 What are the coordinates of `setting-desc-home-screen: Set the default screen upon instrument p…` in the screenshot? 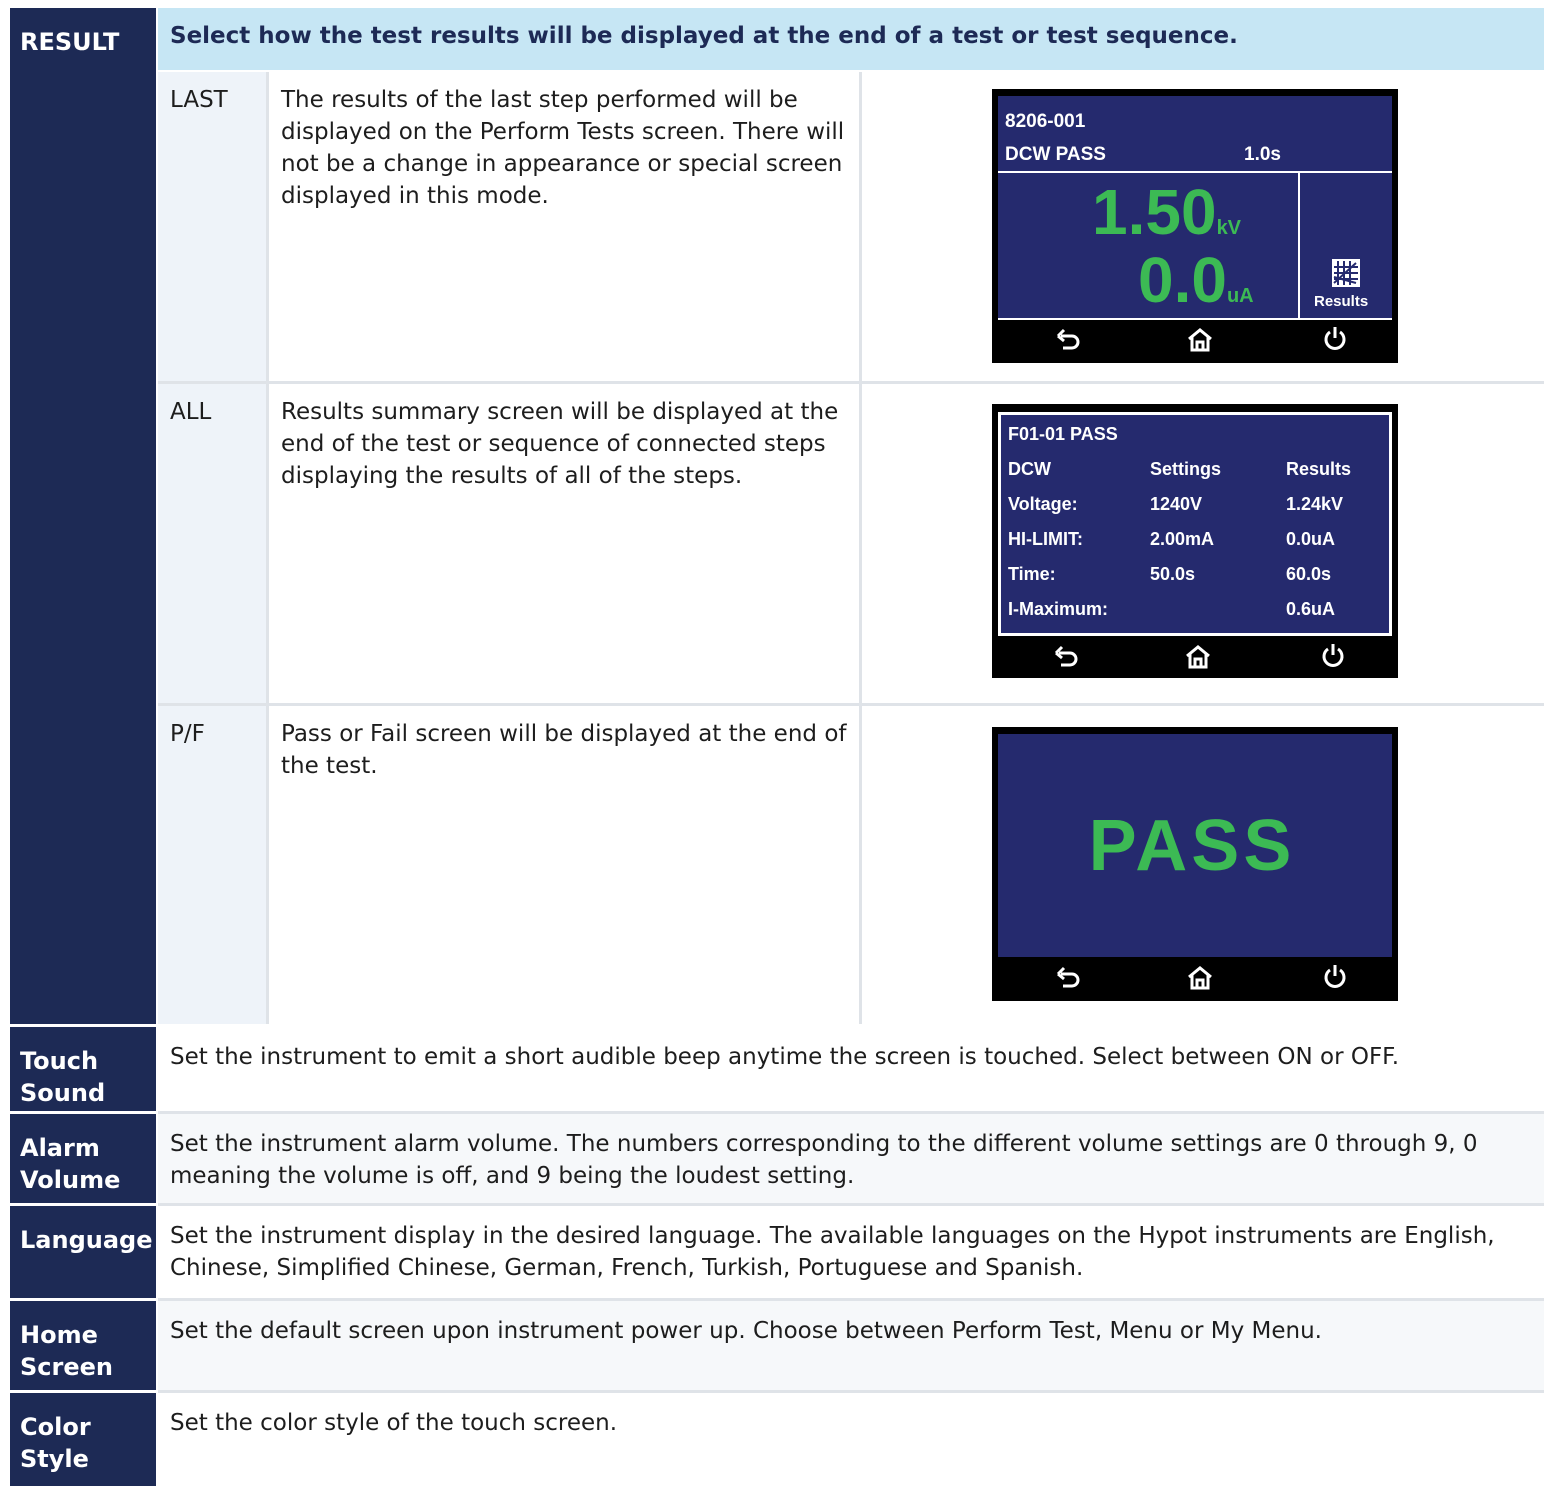 It's located at (851, 1345).